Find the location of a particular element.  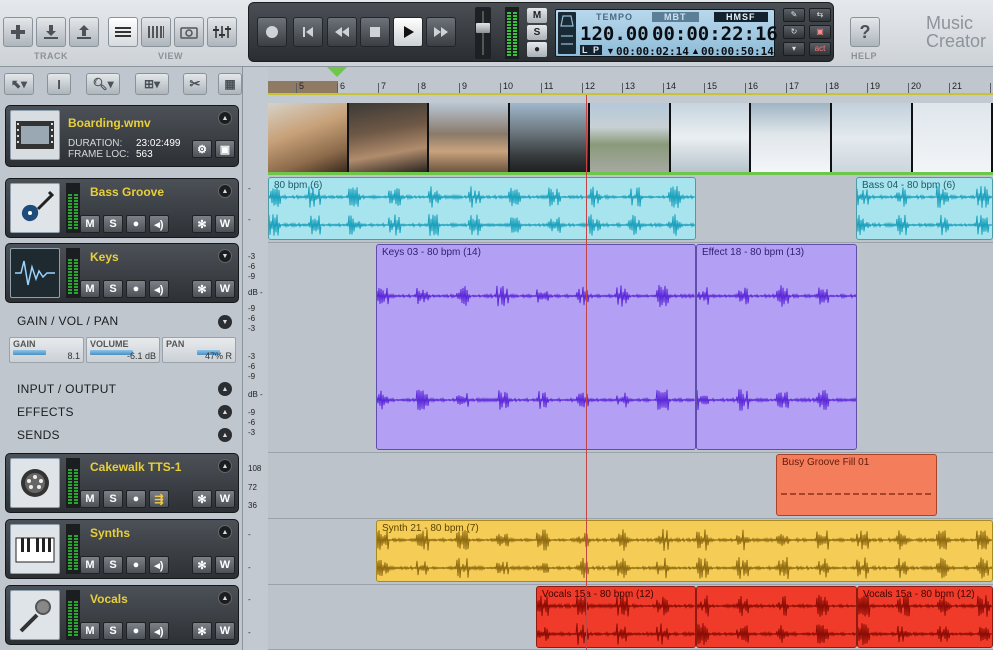

audio-clip: Keys 03 - 80 bpm (14) is located at coordinates (536, 347).